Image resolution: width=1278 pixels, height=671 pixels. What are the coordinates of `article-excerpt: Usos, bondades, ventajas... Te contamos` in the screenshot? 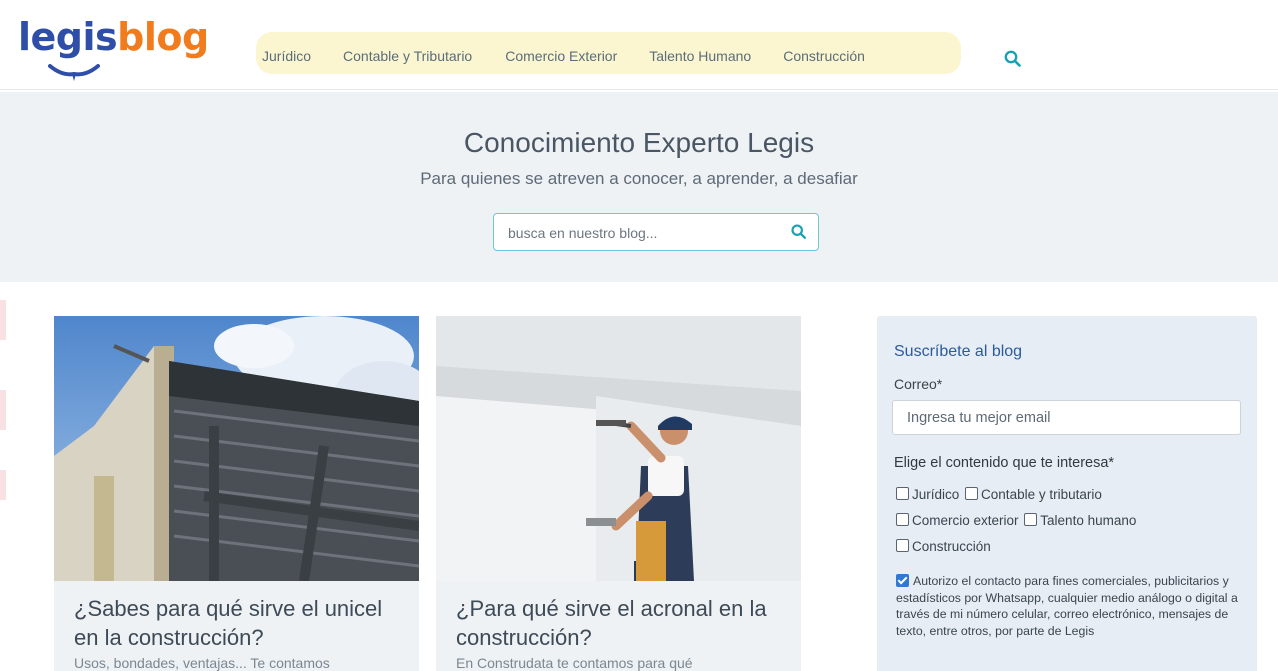 It's located at (202, 663).